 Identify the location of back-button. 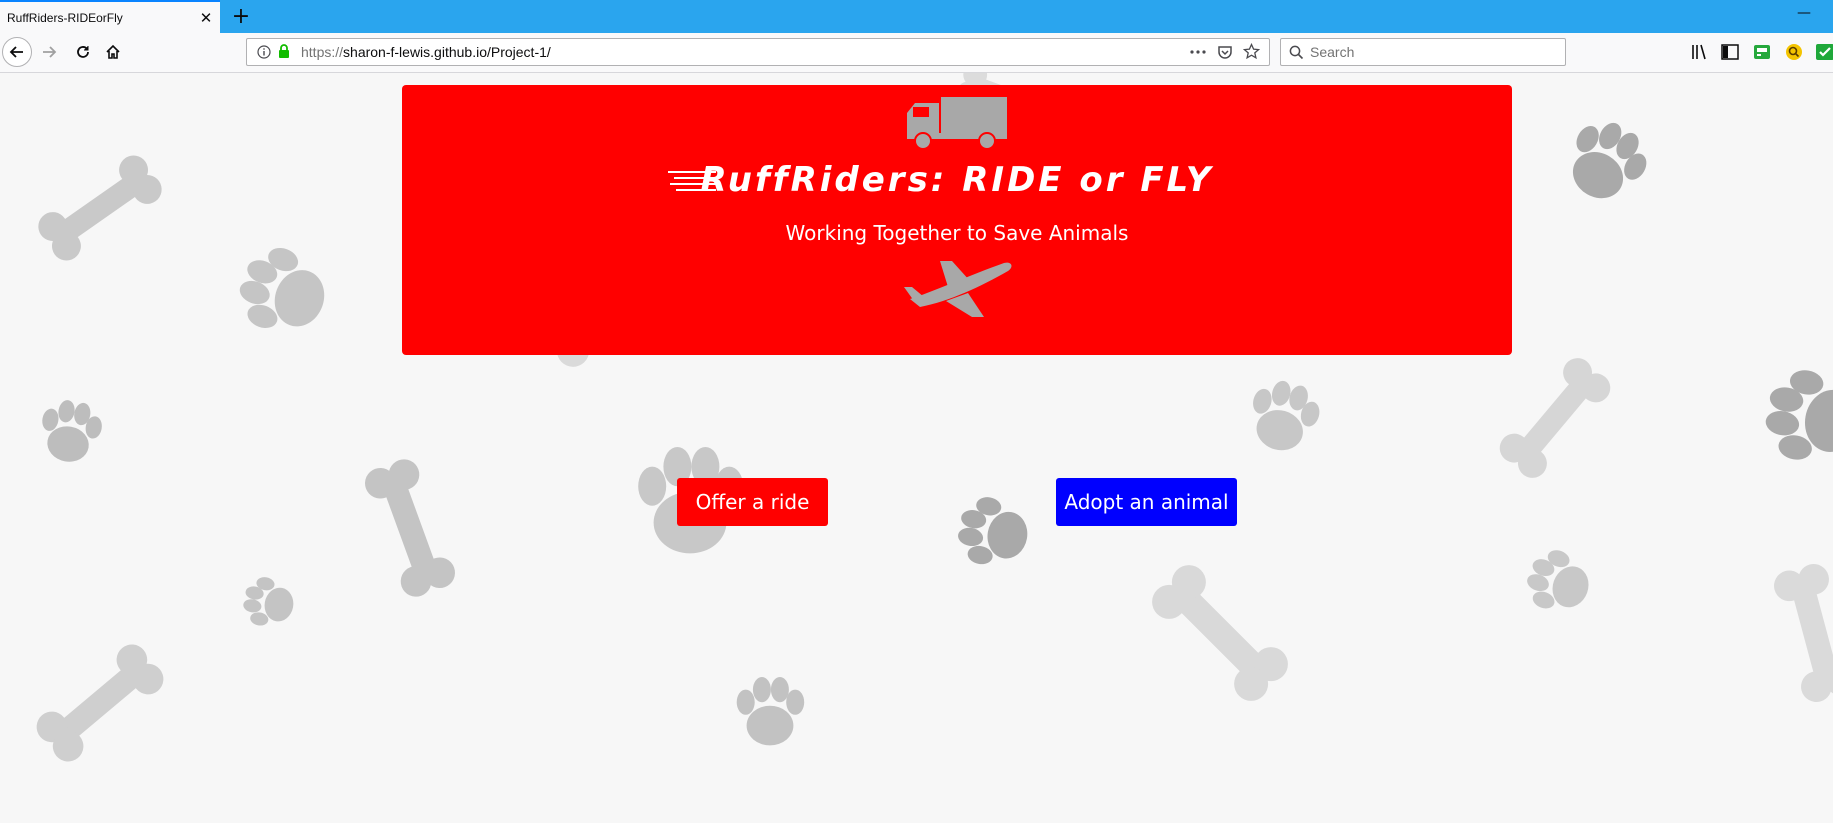
(17, 52).